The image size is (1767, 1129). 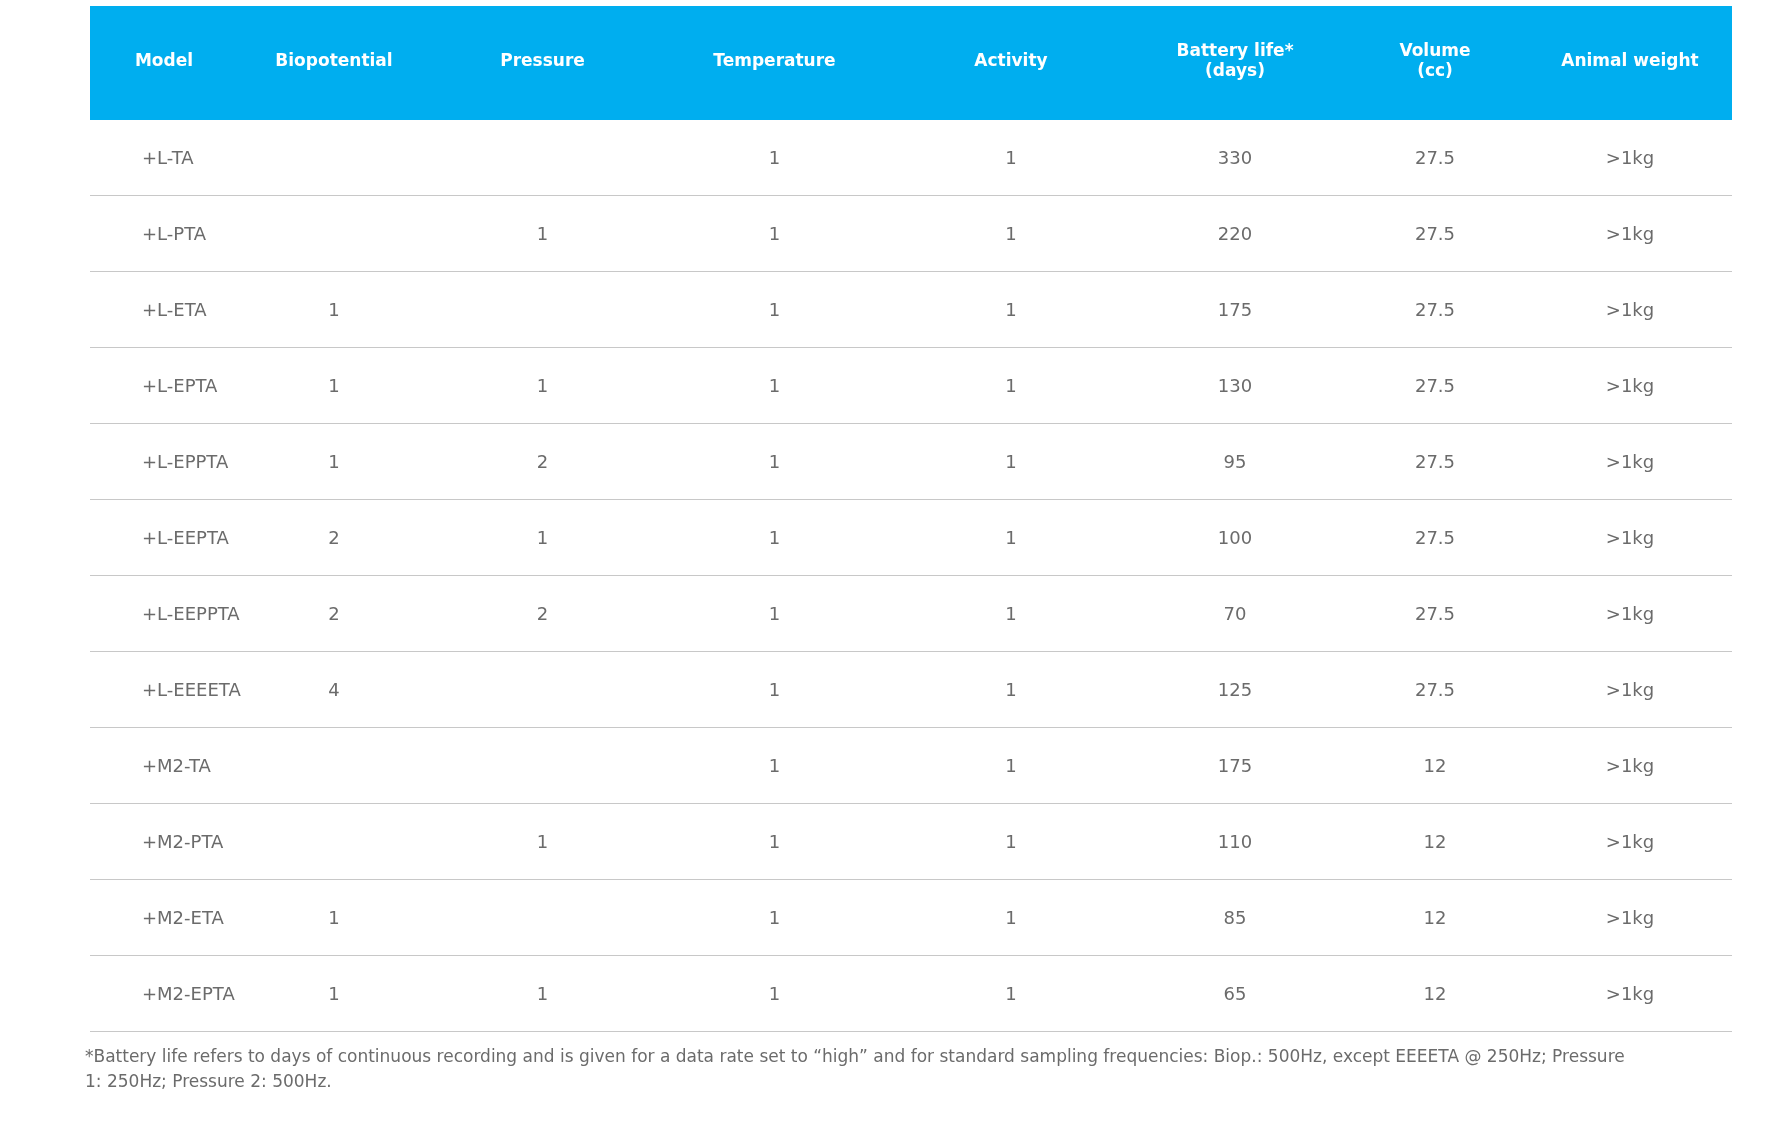 I want to click on model-name: +L-EEPTA, so click(x=185, y=537).